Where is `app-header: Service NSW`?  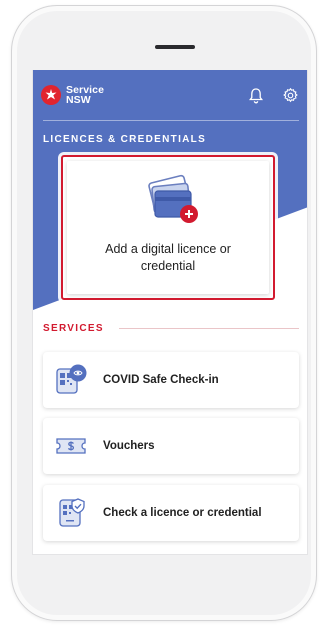
app-header: Service NSW is located at coordinates (170, 94).